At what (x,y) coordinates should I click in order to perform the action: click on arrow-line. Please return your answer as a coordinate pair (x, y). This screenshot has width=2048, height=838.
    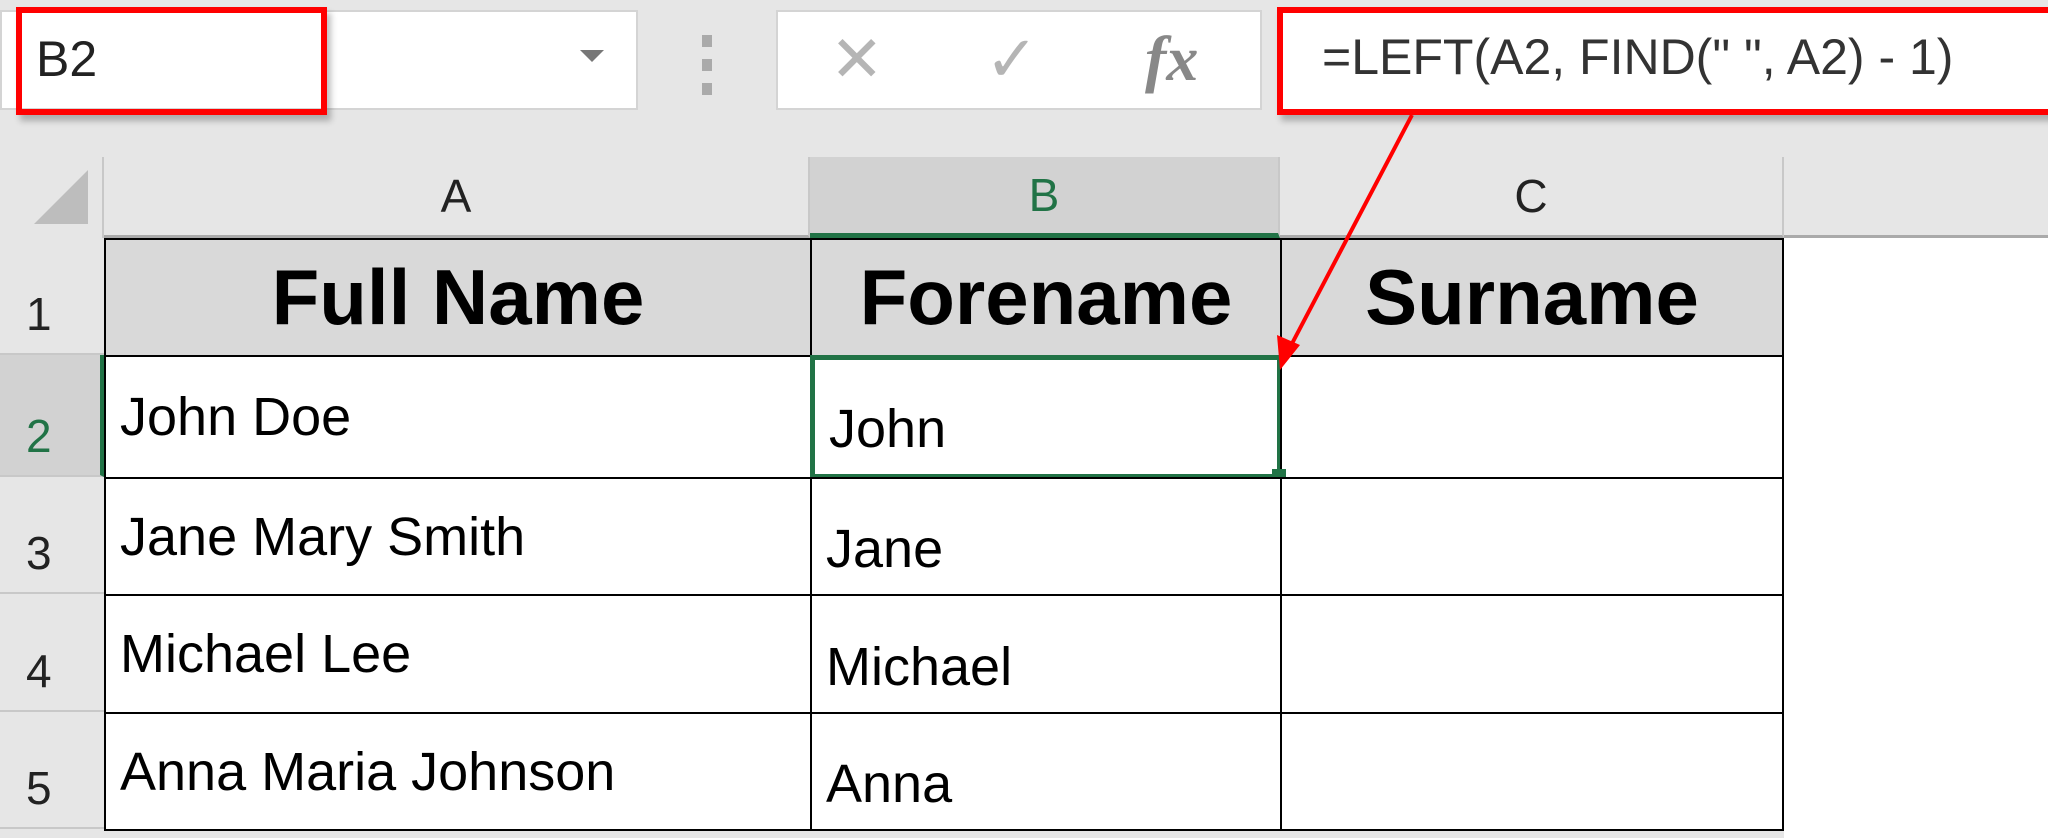
    Looking at the image, I should click on (1349, 235).